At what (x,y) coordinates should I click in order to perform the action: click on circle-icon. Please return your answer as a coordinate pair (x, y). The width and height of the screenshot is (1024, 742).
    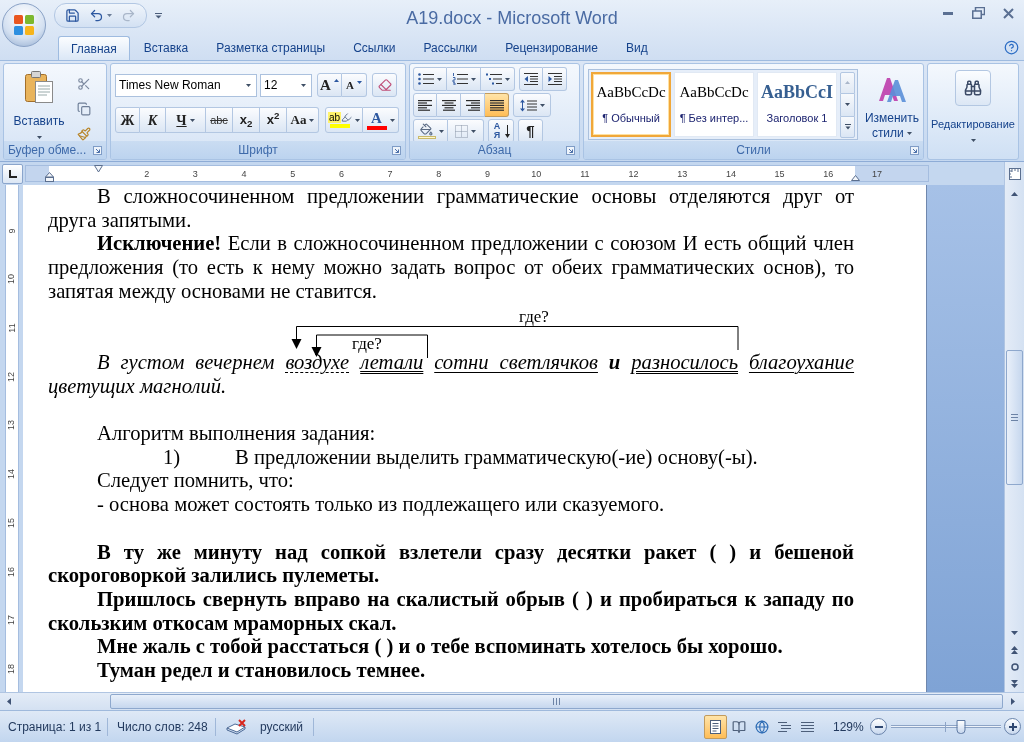
    Looking at the image, I should click on (1014, 666).